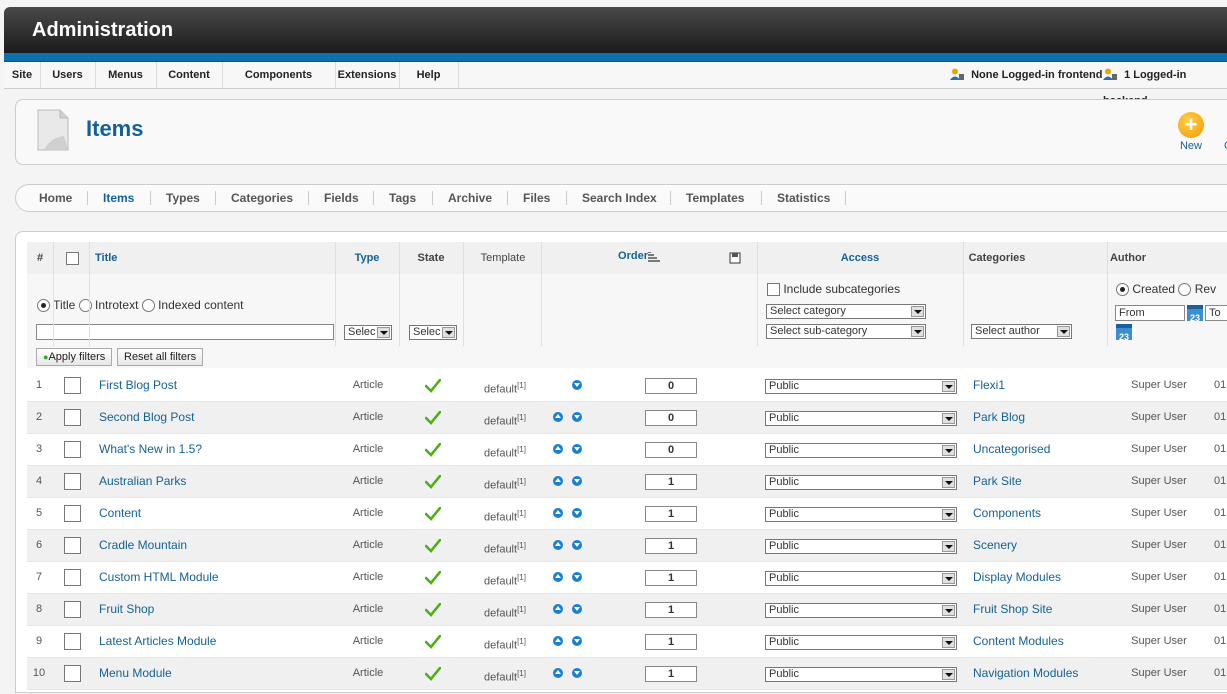  Describe the element at coordinates (1021, 331) in the screenshot. I see `author-select: Select author` at that location.